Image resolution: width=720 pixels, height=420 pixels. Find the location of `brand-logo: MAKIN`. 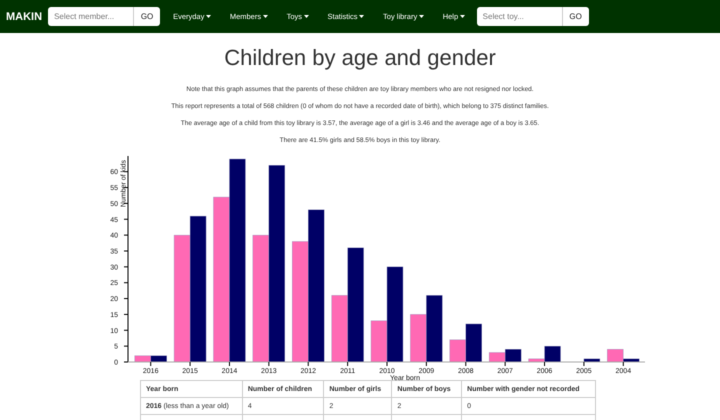

brand-logo: MAKIN is located at coordinates (24, 16).